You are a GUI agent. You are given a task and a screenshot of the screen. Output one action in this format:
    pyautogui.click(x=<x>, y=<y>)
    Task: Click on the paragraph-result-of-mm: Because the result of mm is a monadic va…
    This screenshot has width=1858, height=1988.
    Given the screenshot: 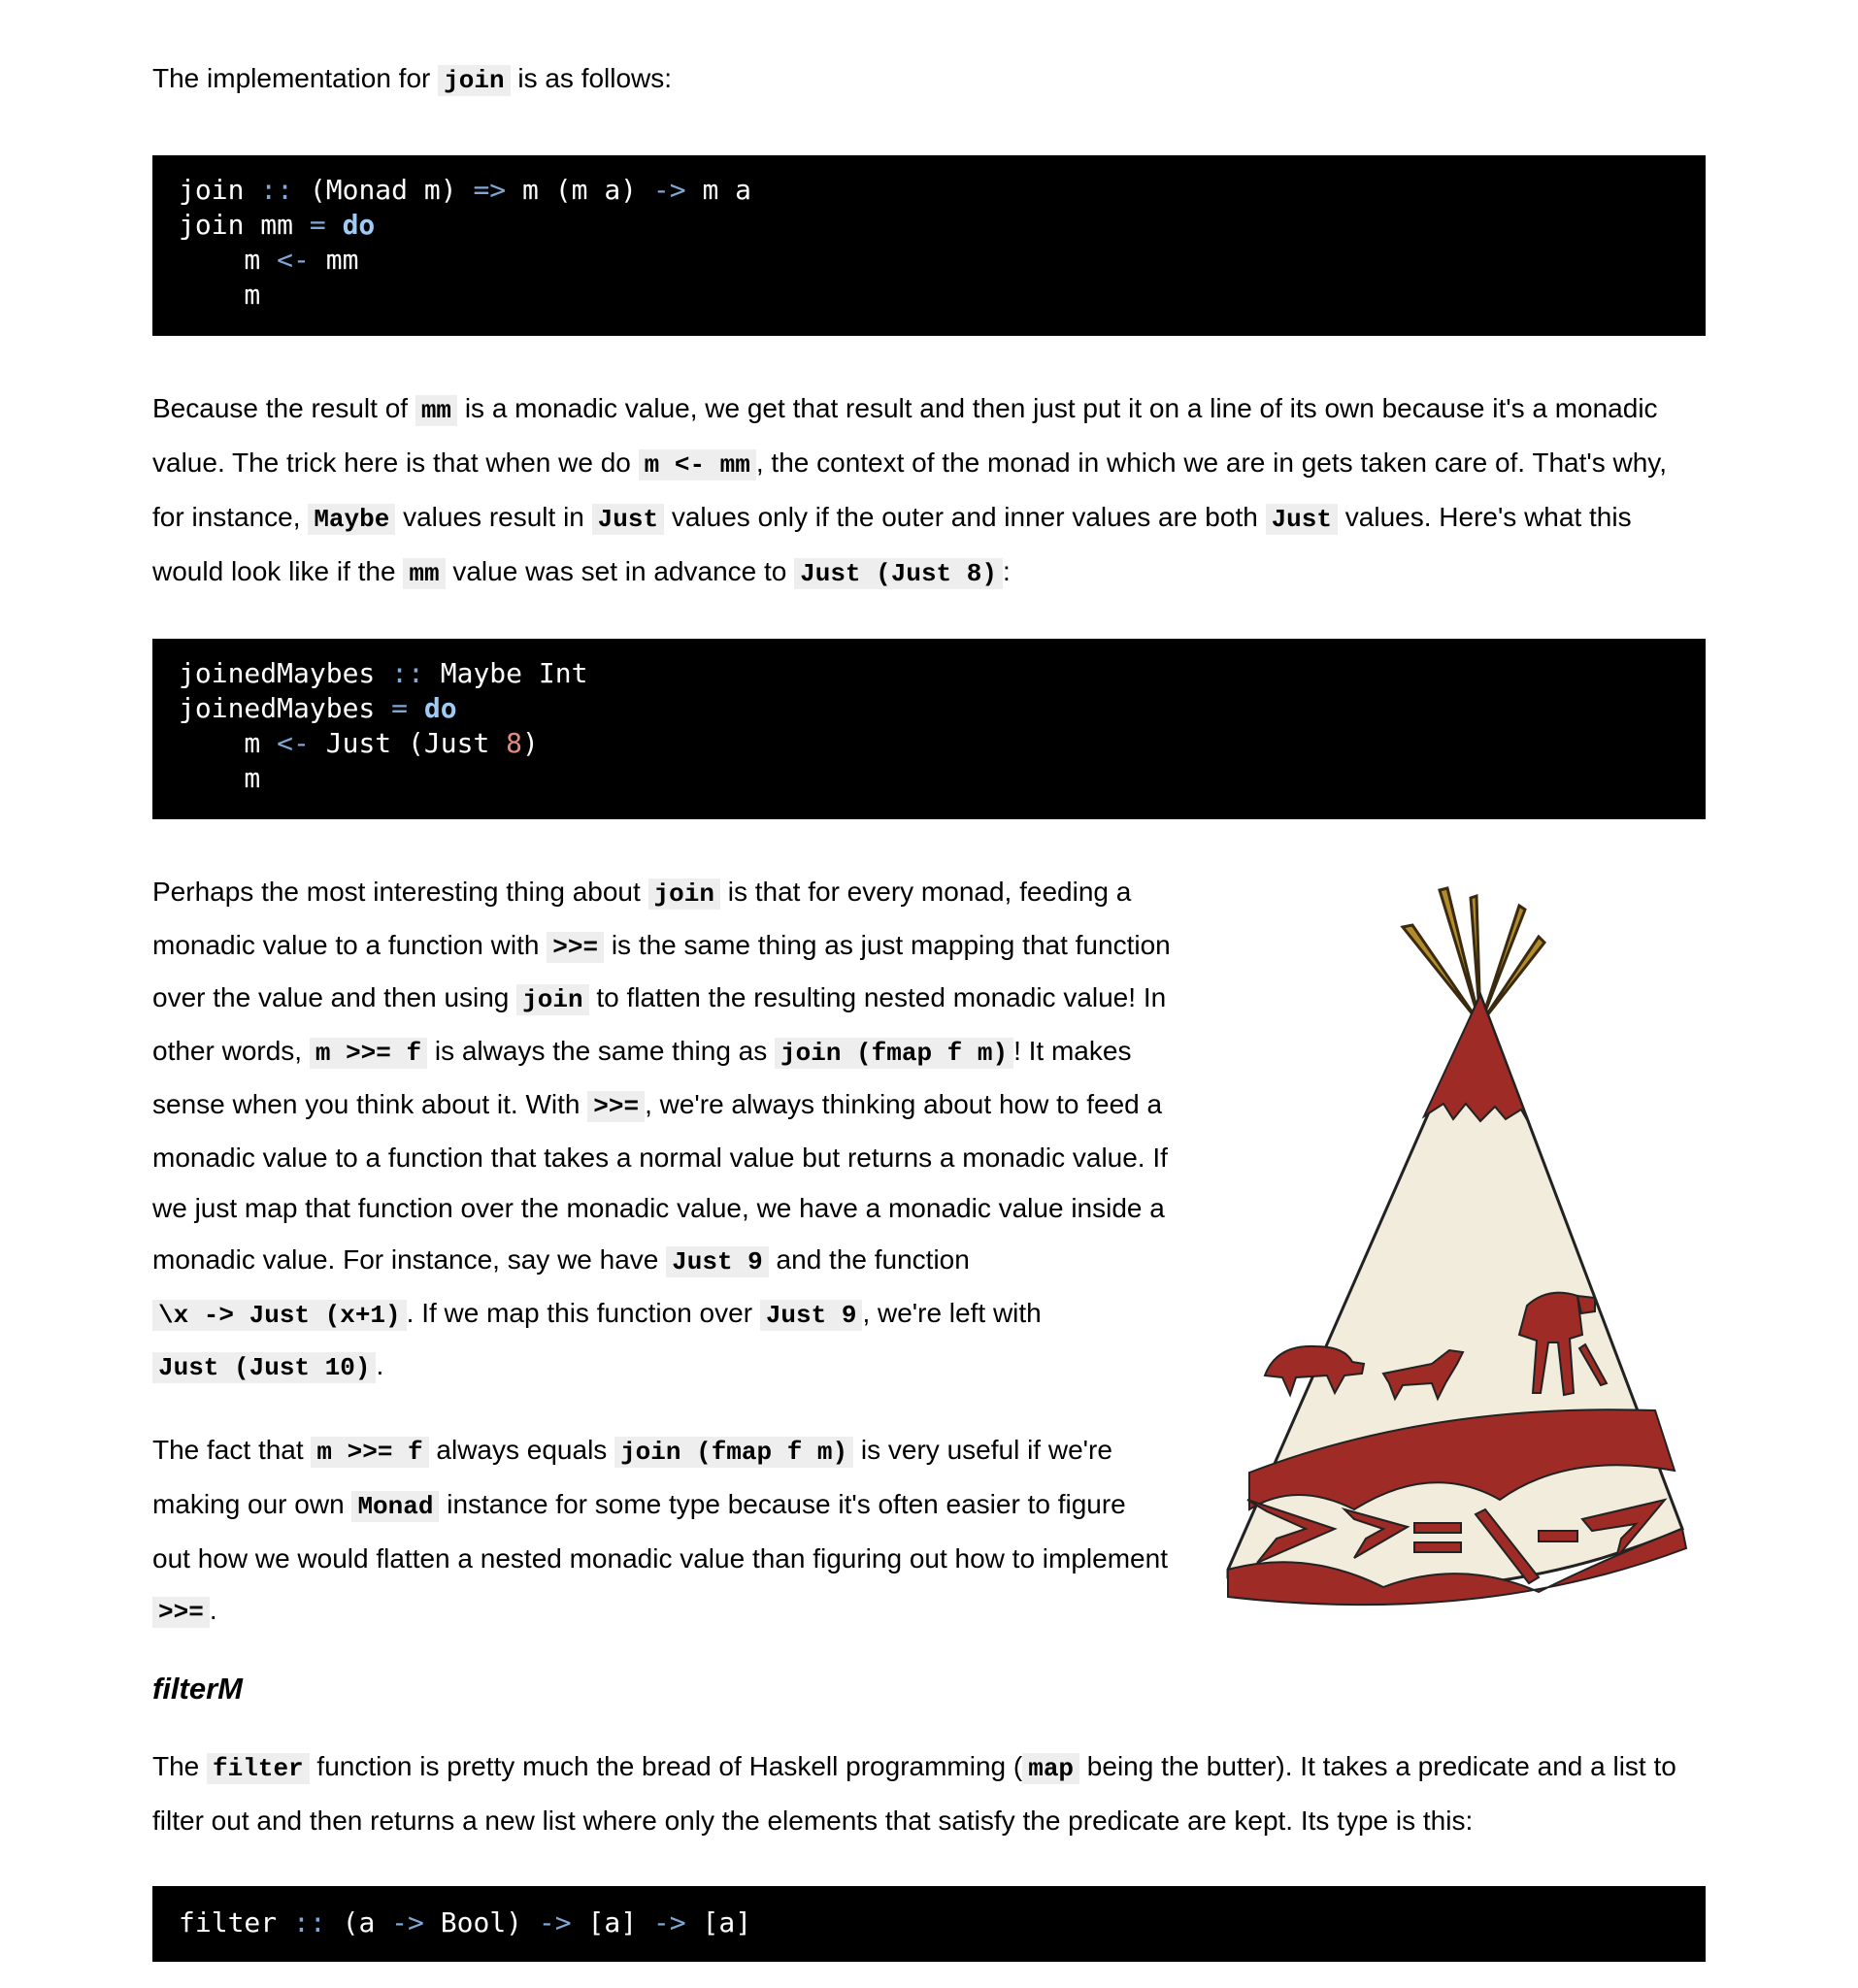 What is the action you would take?
    pyautogui.click(x=910, y=491)
    